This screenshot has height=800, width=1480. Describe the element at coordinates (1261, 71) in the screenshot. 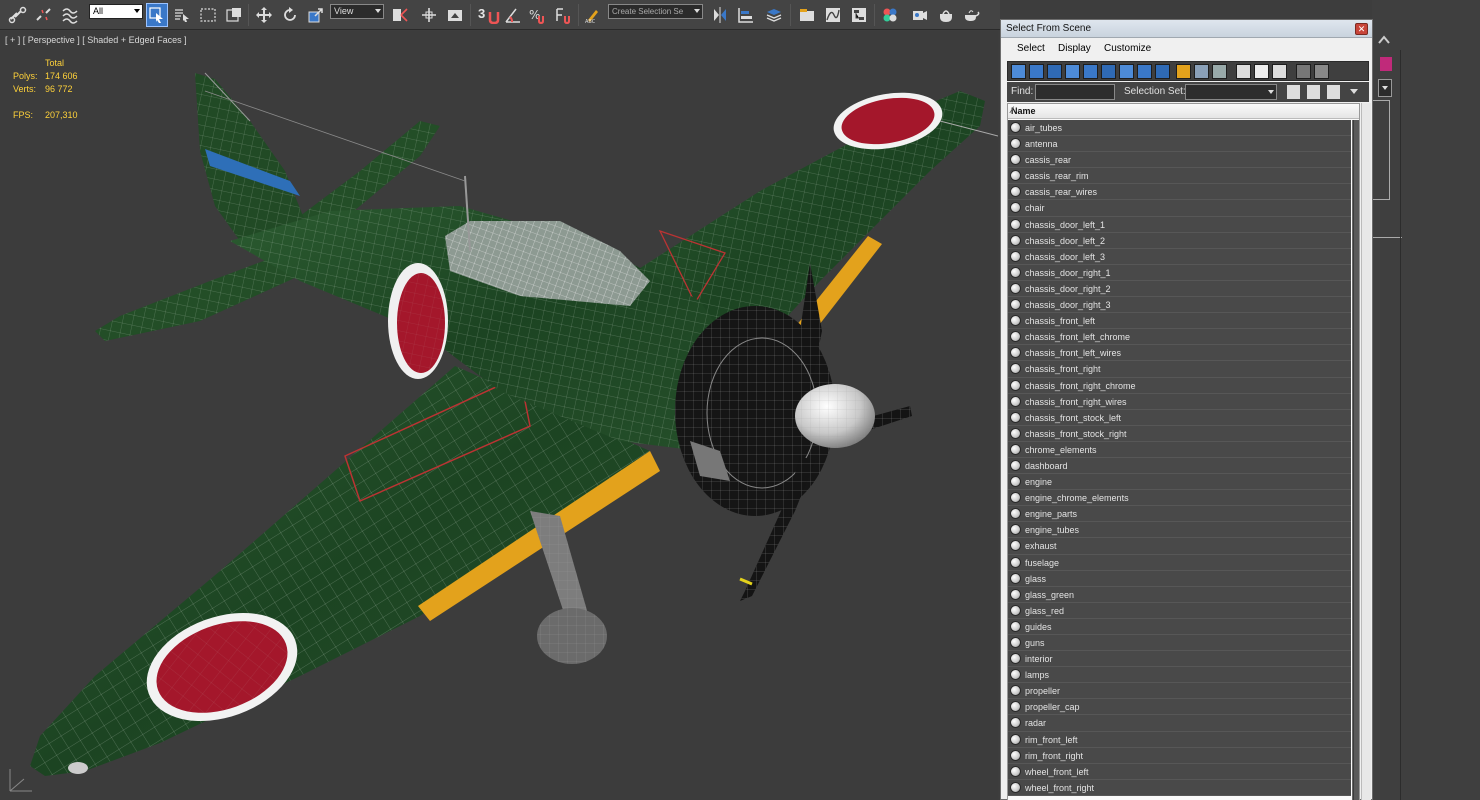

I see `select-none-icon` at that location.